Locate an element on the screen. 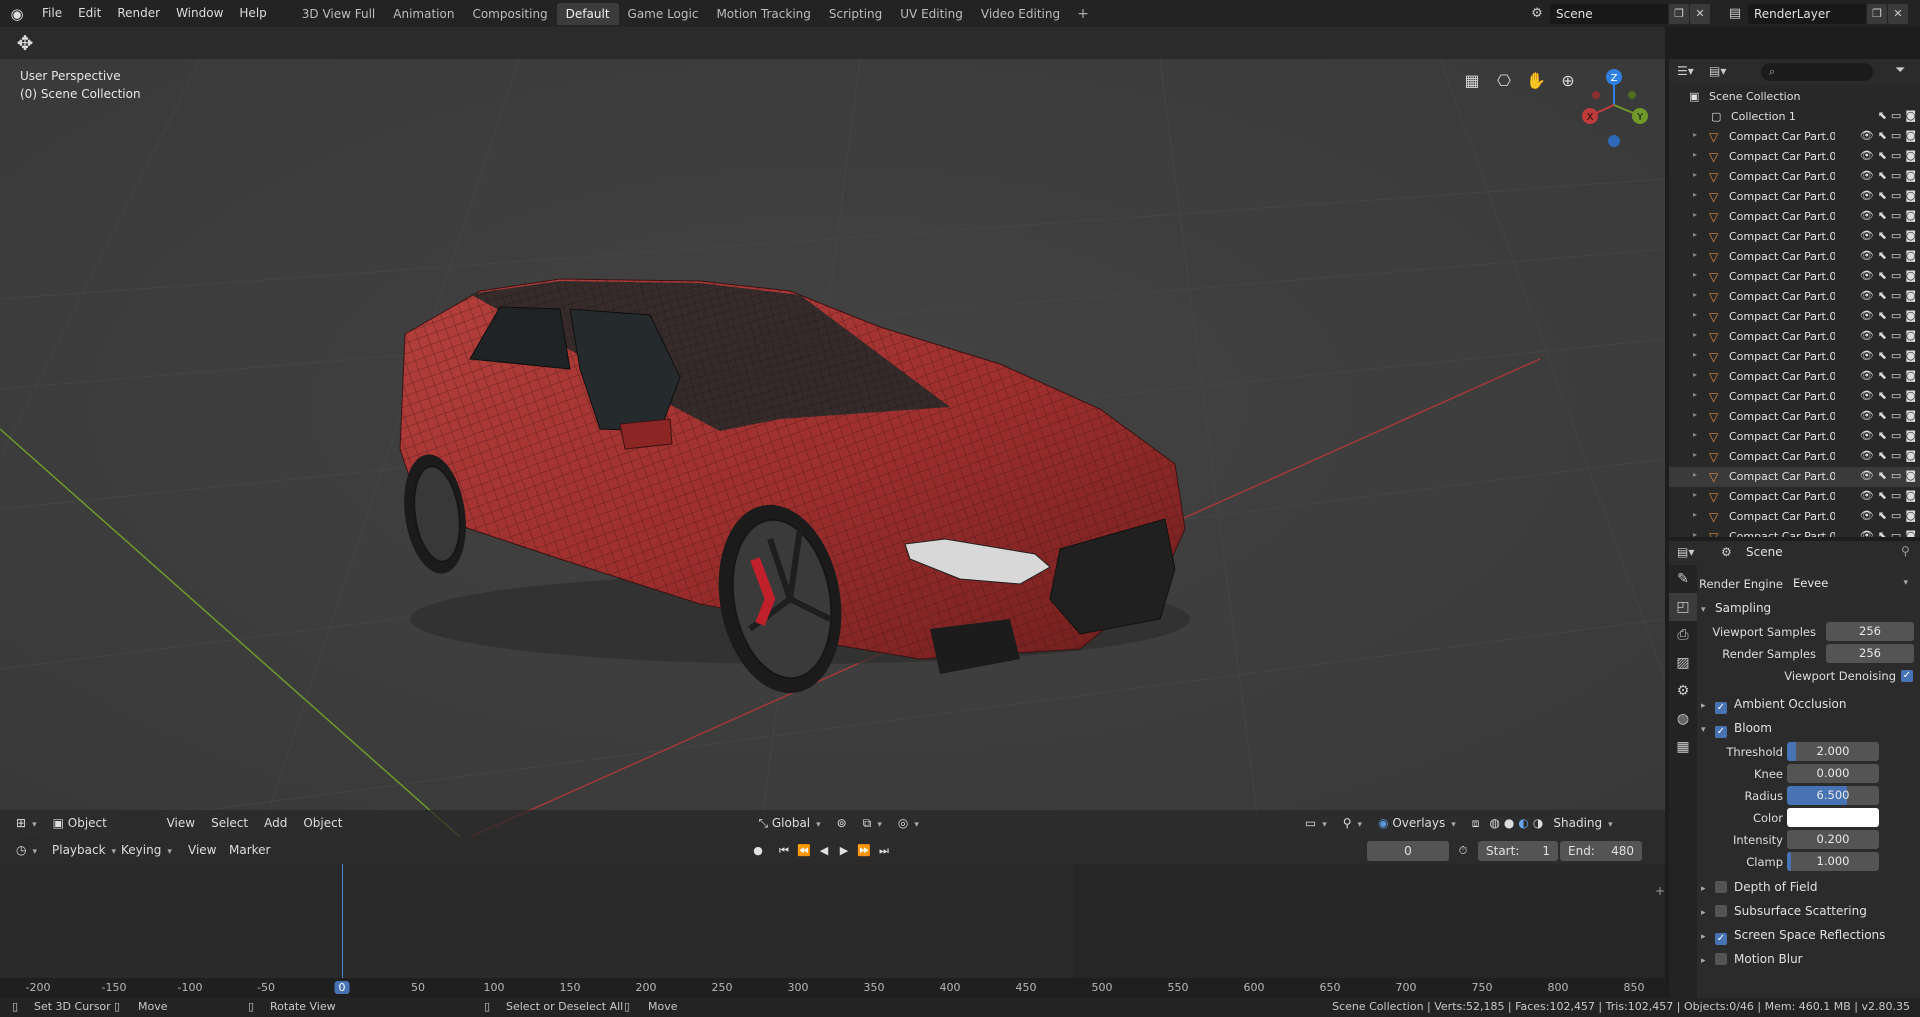  motion-blur-panel-header: ▸ Motion Blur is located at coordinates (1808, 959).